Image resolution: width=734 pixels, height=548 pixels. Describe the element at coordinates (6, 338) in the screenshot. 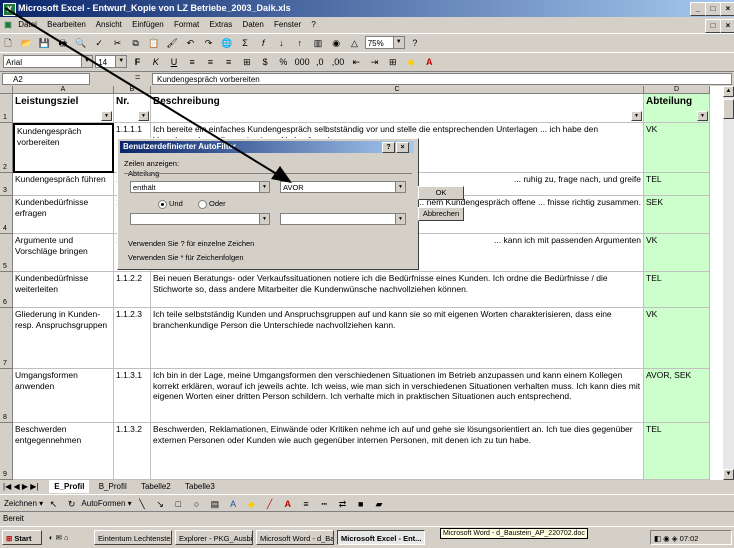

I see `row-header: 7` at that location.